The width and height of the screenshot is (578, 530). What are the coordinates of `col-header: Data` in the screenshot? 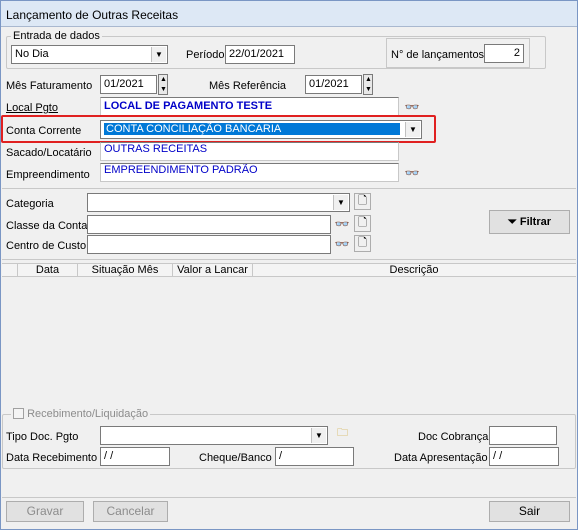 It's located at (47, 270).